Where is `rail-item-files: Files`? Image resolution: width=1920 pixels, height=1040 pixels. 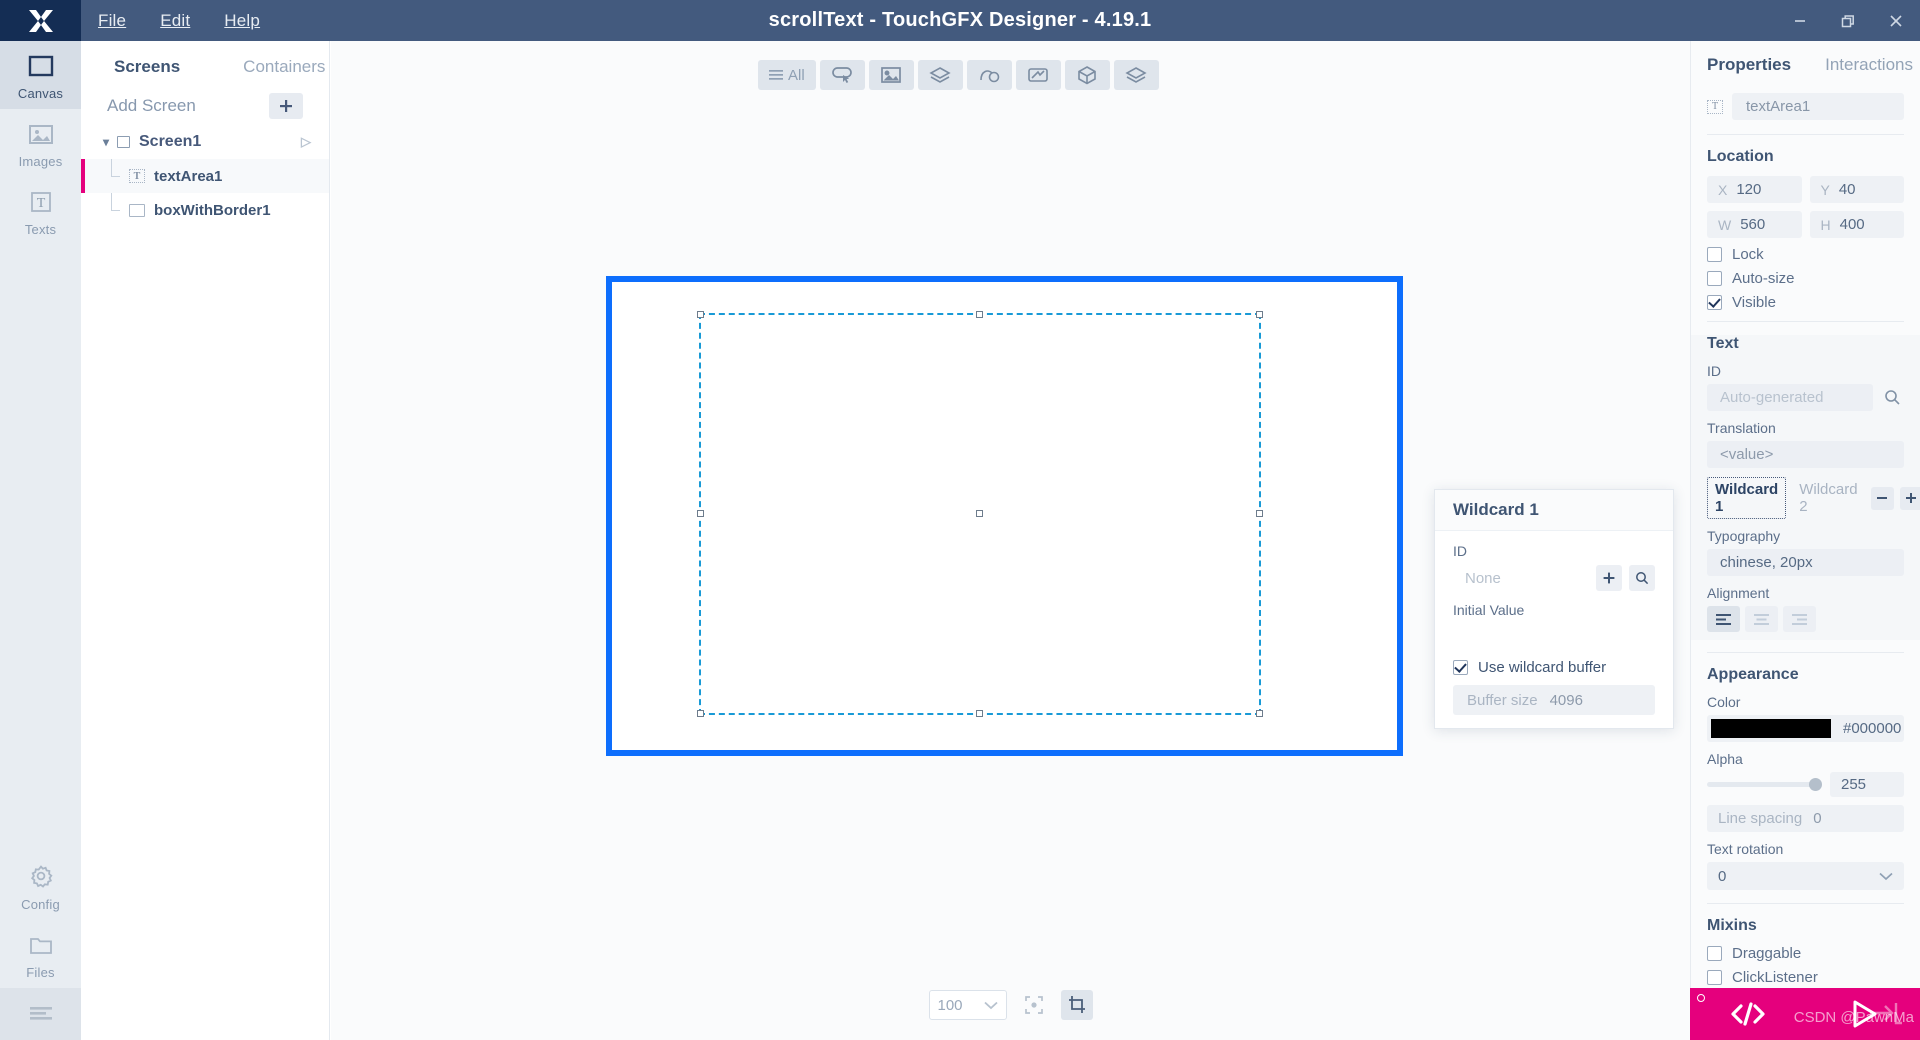
rail-item-files: Files is located at coordinates (40, 954).